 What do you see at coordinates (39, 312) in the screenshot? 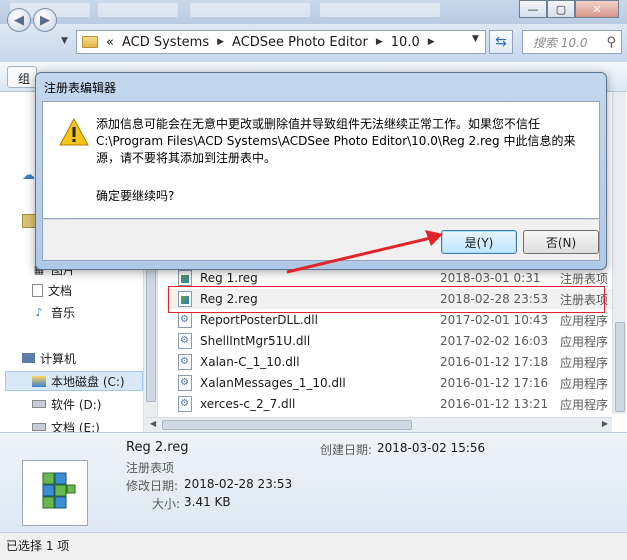
I see `music-icon: ♪` at bounding box center [39, 312].